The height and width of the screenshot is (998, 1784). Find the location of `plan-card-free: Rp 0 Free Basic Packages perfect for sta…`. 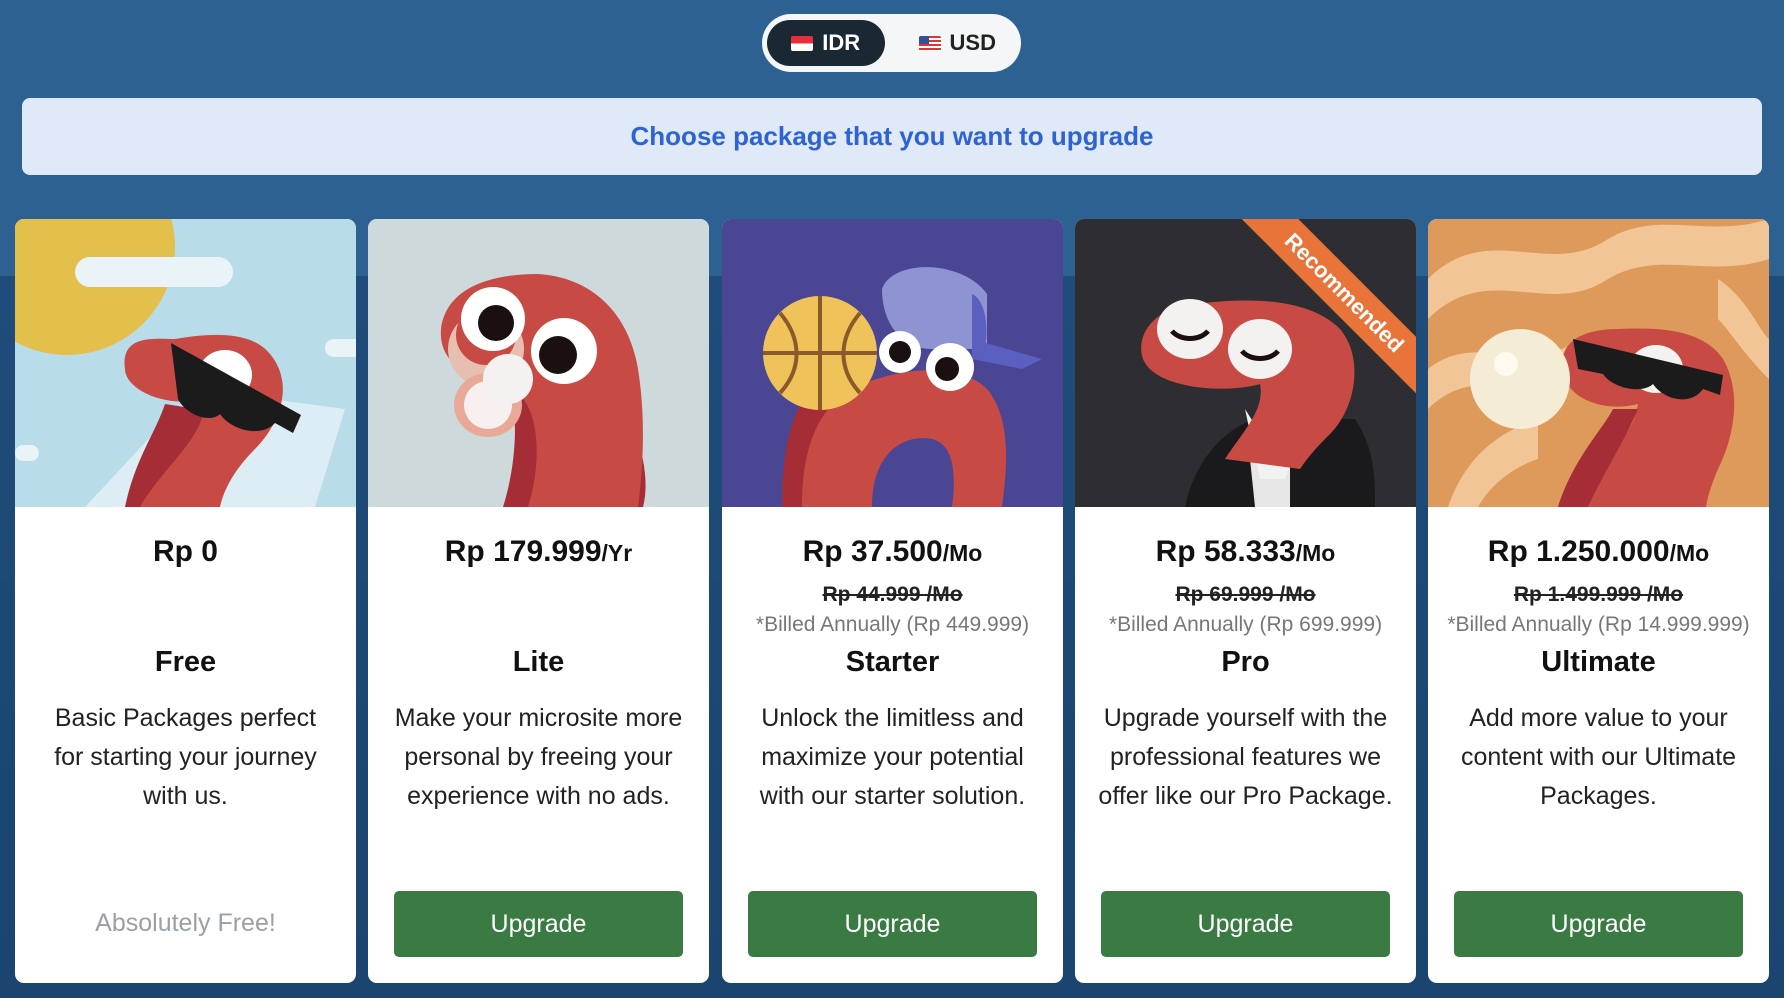

plan-card-free: Rp 0 Free Basic Packages perfect for sta… is located at coordinates (185, 601).